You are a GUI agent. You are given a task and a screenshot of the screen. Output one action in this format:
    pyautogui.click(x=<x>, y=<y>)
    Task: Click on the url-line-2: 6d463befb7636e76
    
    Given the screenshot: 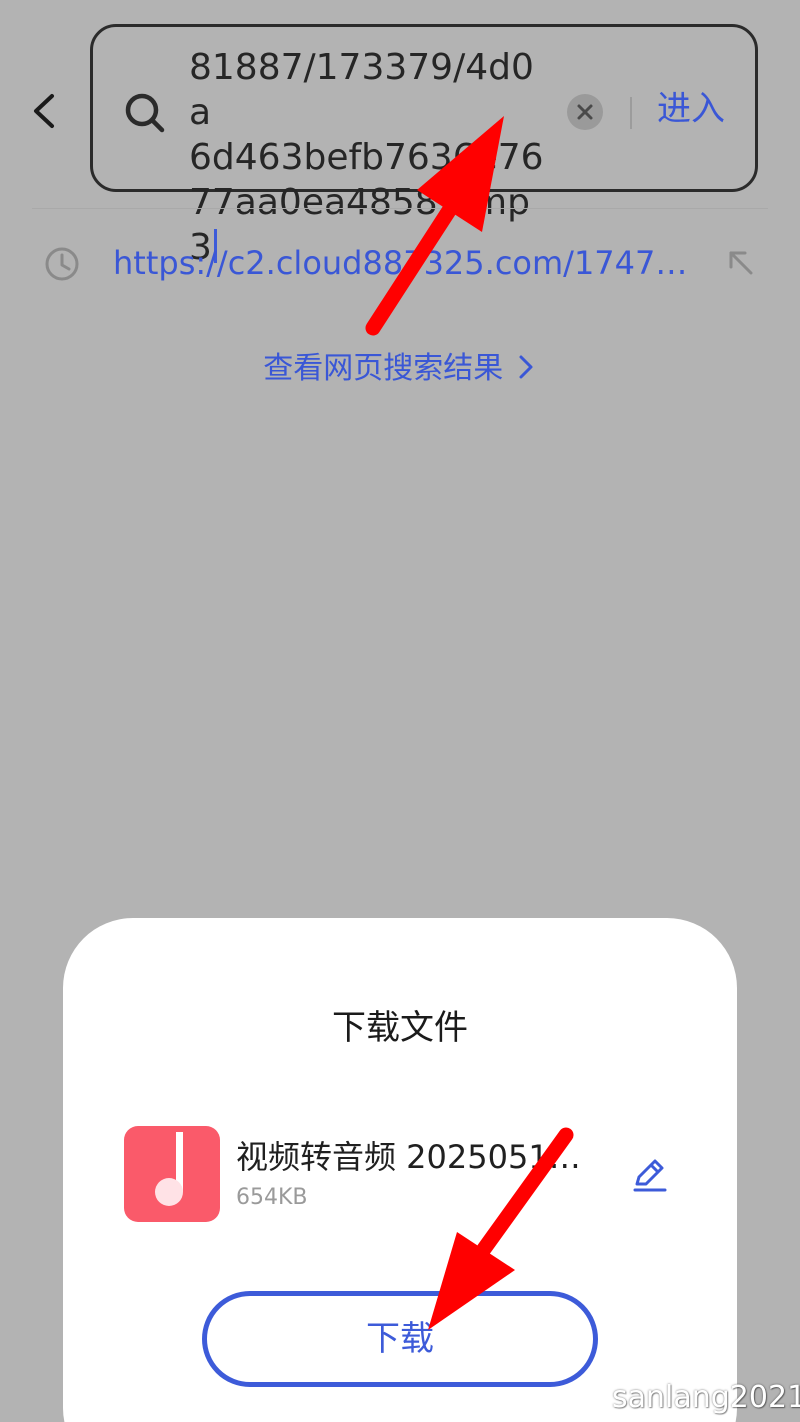 What is the action you would take?
    pyautogui.click(x=366, y=157)
    